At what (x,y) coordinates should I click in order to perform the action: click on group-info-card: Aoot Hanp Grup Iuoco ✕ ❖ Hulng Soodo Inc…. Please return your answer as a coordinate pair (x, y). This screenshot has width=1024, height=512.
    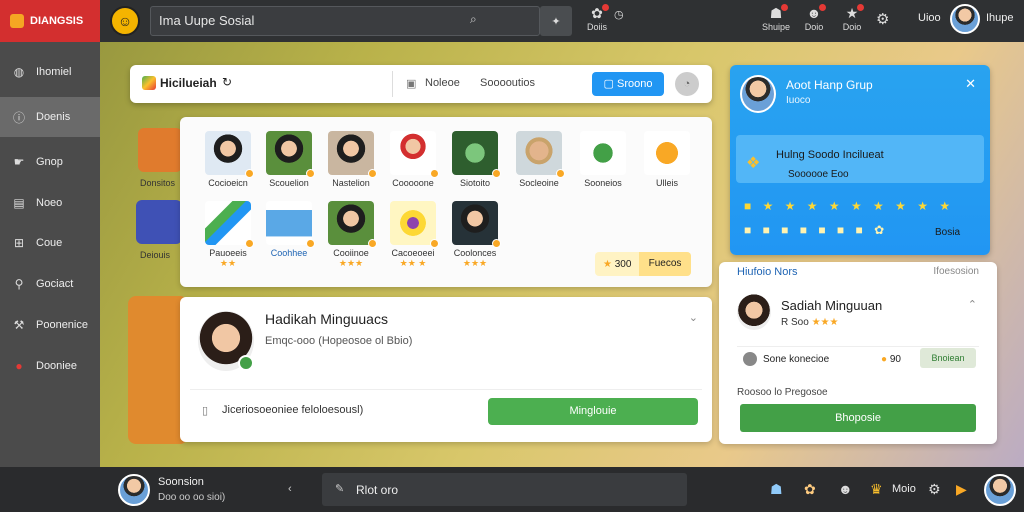
    Looking at the image, I should click on (860, 160).